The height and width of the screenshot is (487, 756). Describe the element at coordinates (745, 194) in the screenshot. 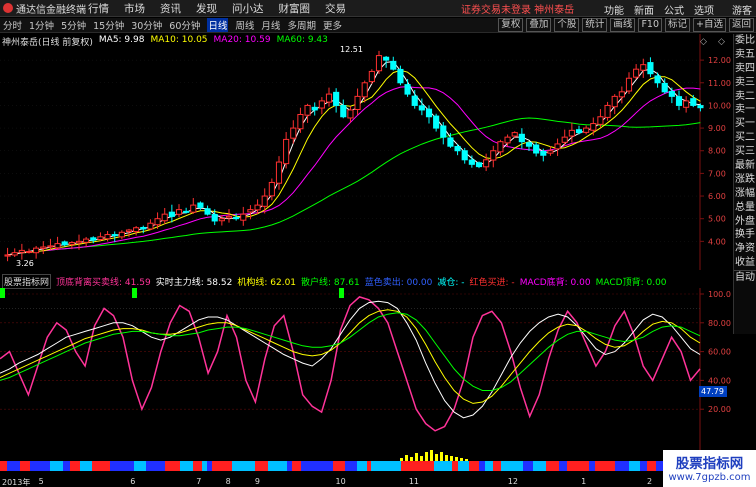

I see `sidebar-item-change-pct: 涨幅` at that location.